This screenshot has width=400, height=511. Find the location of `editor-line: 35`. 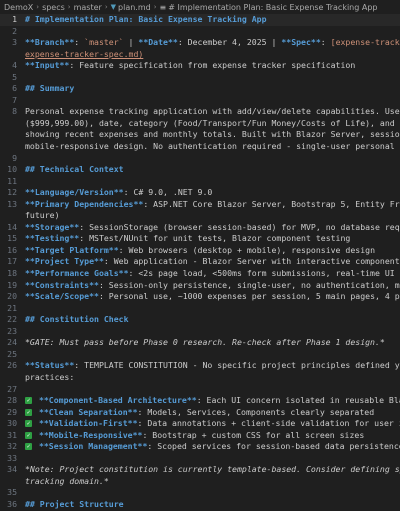

editor-line: 35 is located at coordinates (200, 493).